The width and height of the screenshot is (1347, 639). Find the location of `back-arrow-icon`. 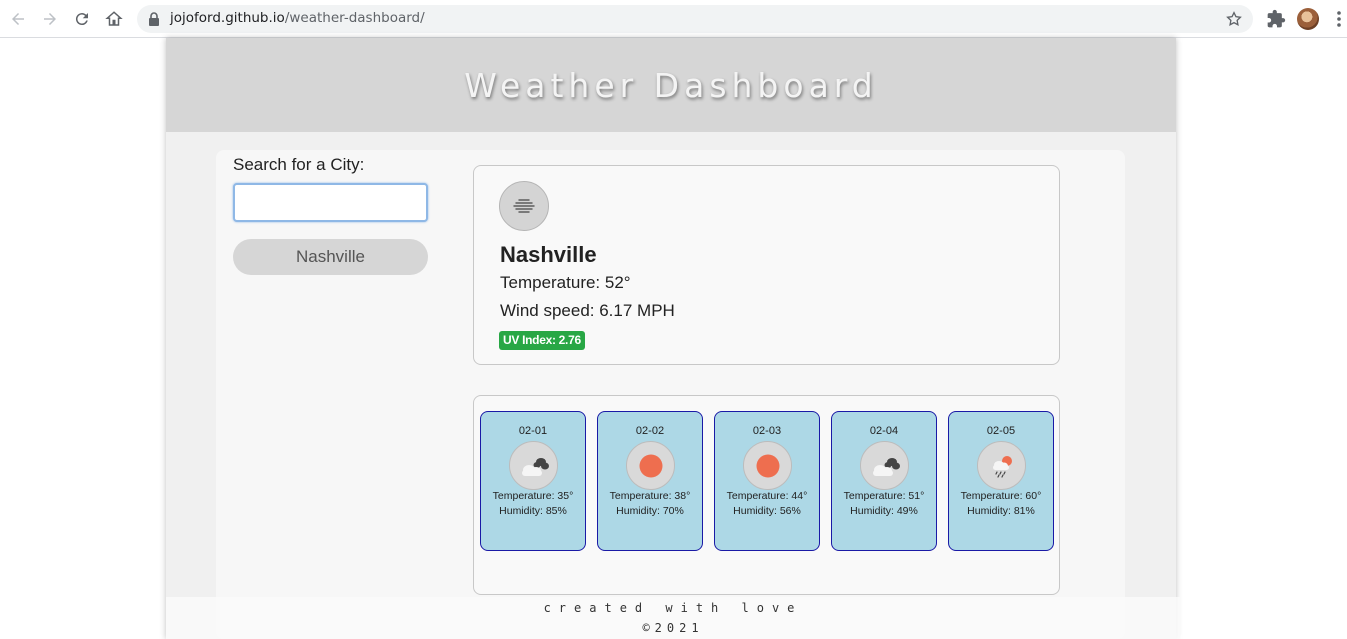

back-arrow-icon is located at coordinates (18, 19).